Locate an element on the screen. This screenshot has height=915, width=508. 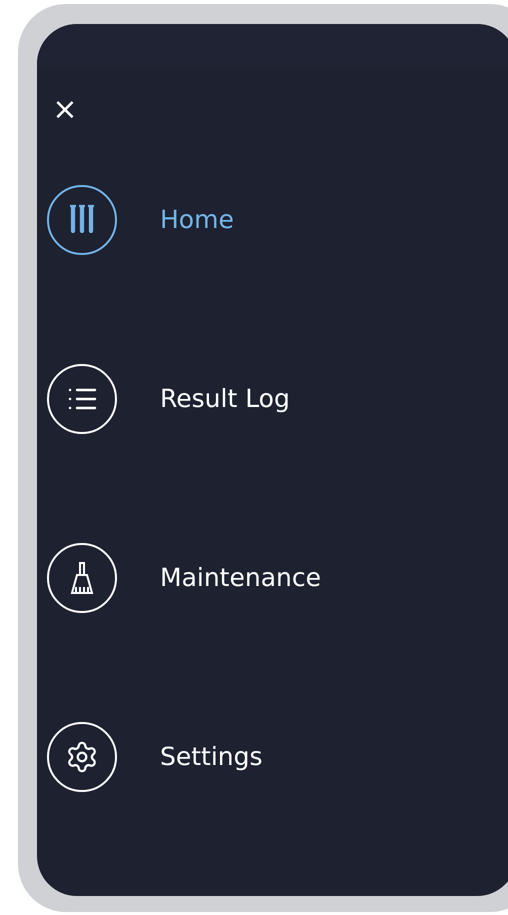
menu-item: Home is located at coordinates (277, 220).